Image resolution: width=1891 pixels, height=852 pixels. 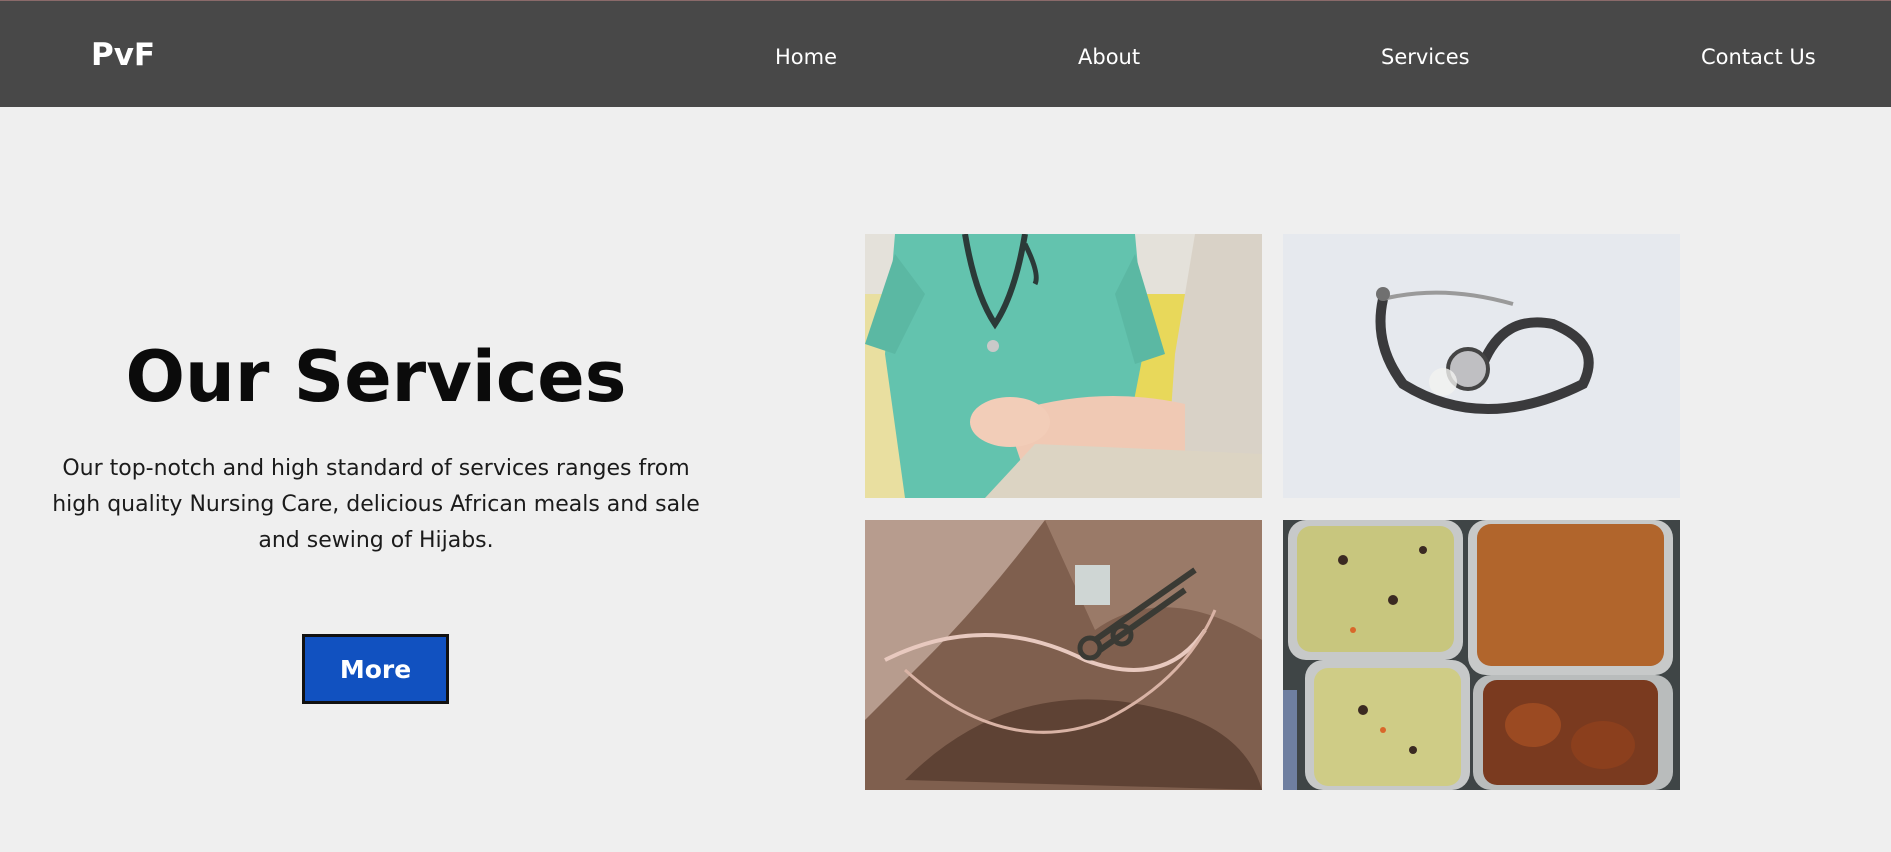 I want to click on nav-link-about: About, so click(x=1109, y=57).